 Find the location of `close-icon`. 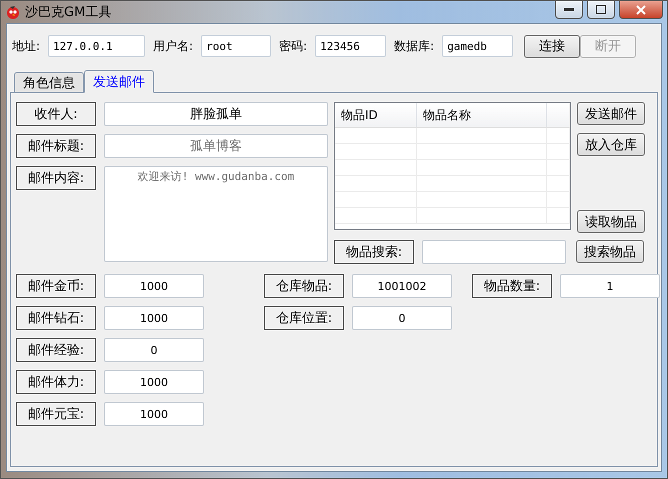

close-icon is located at coordinates (641, 9).